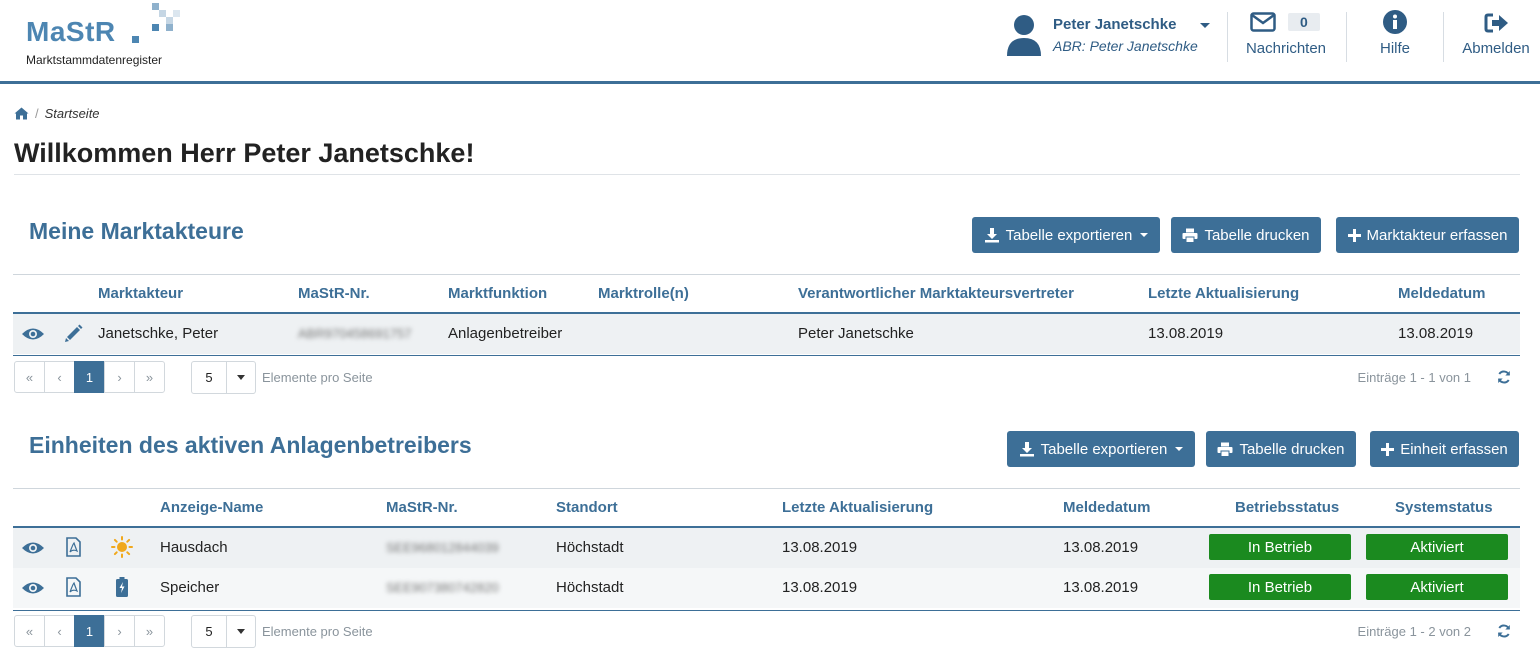  I want to click on column-header: Standort, so click(587, 507).